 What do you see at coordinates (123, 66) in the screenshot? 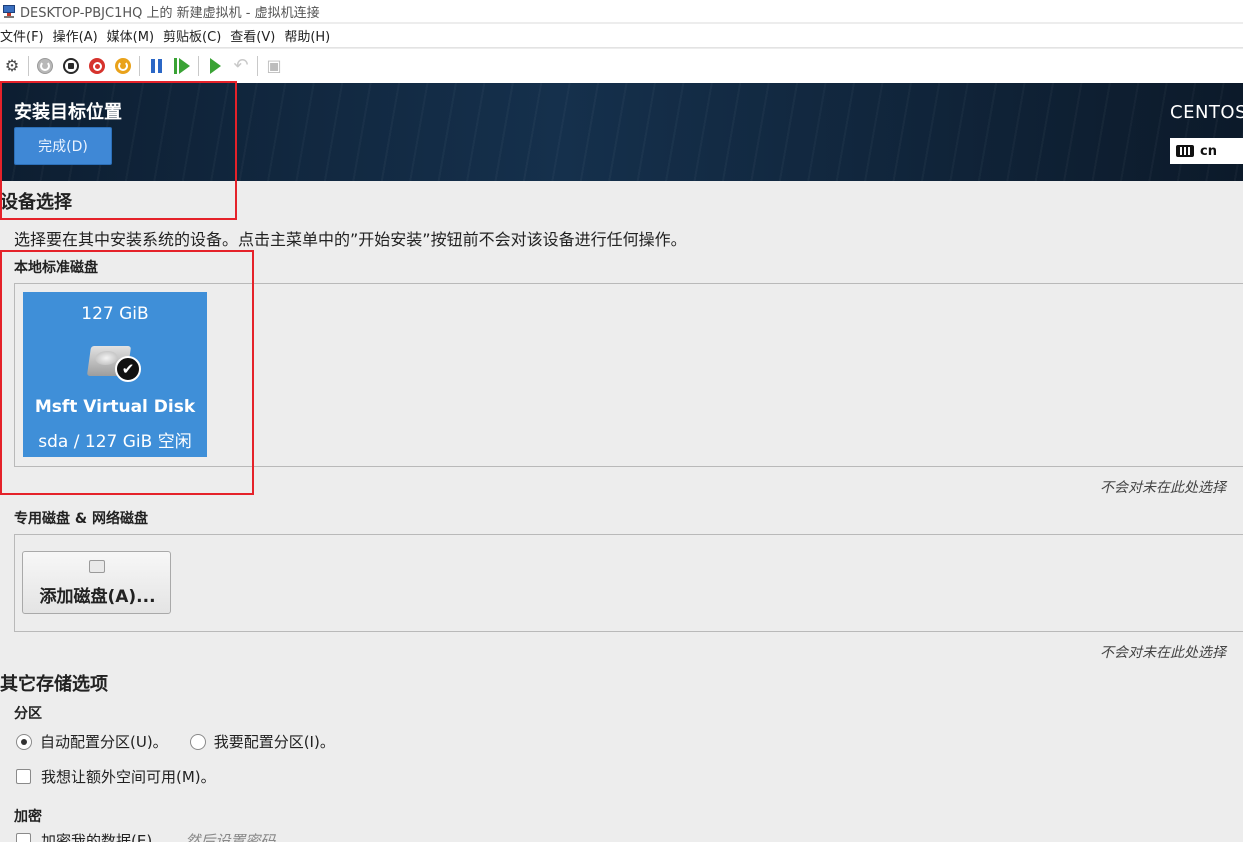
I see `save-icon` at bounding box center [123, 66].